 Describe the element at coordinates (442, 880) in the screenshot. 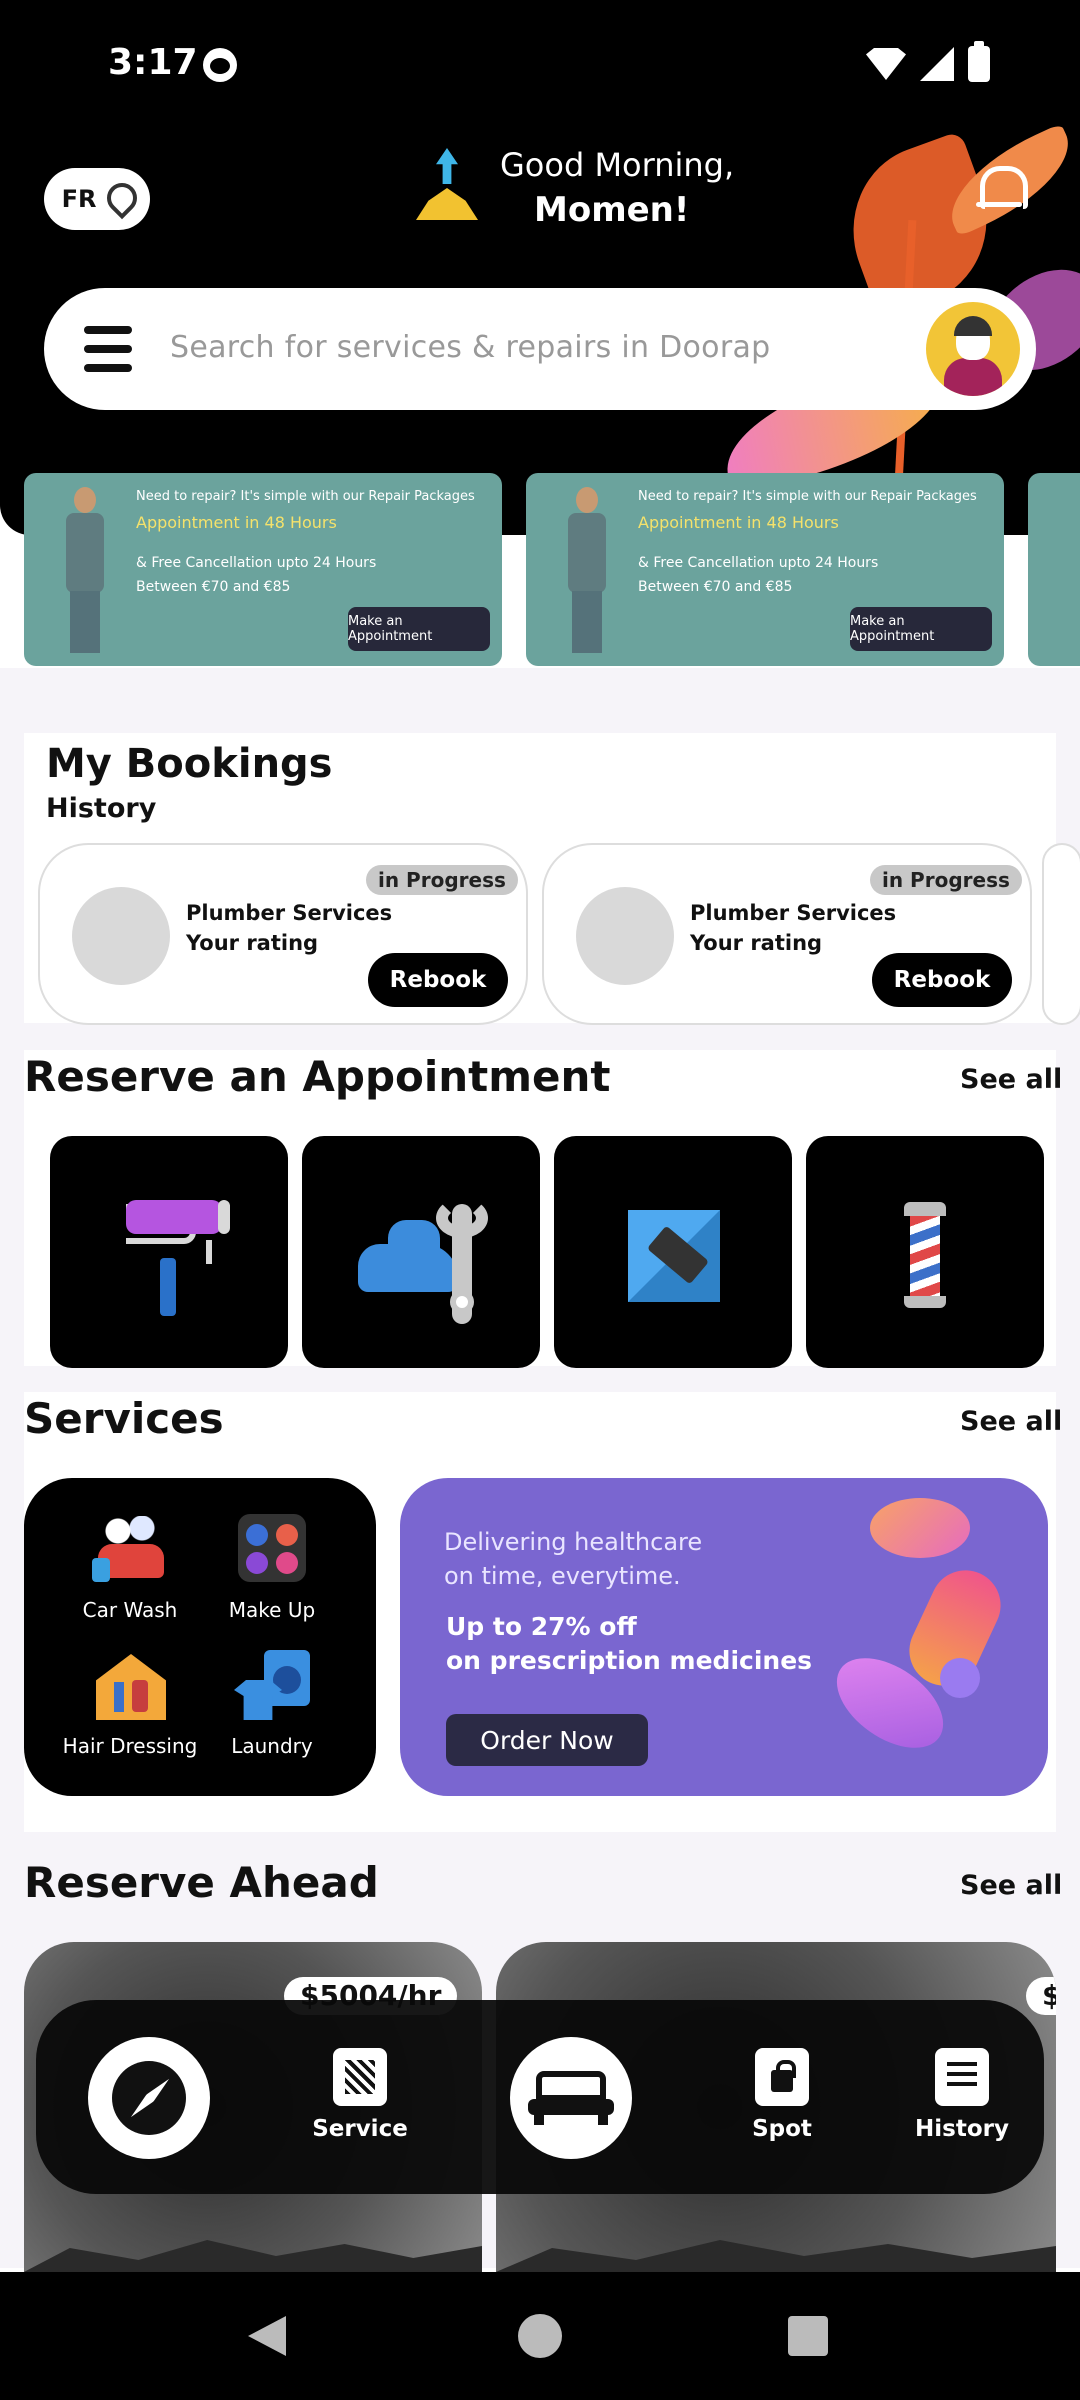

I see `status-badge: in Progress` at that location.